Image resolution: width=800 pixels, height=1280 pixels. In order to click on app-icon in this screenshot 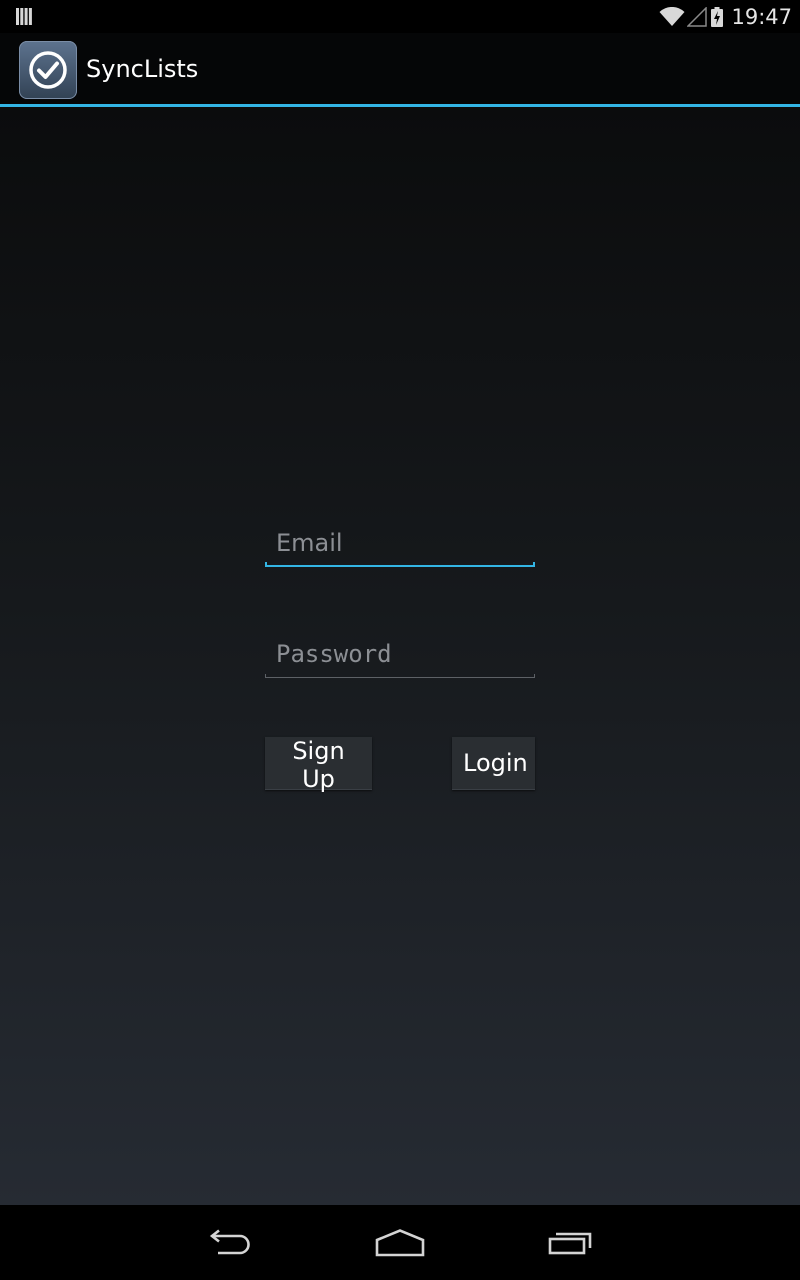, I will do `click(48, 70)`.